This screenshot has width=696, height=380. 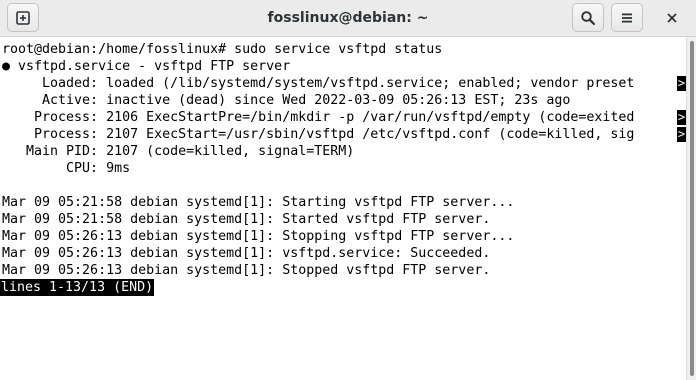 I want to click on pager-status-line: lines 1-13/13 (END), so click(x=343, y=287).